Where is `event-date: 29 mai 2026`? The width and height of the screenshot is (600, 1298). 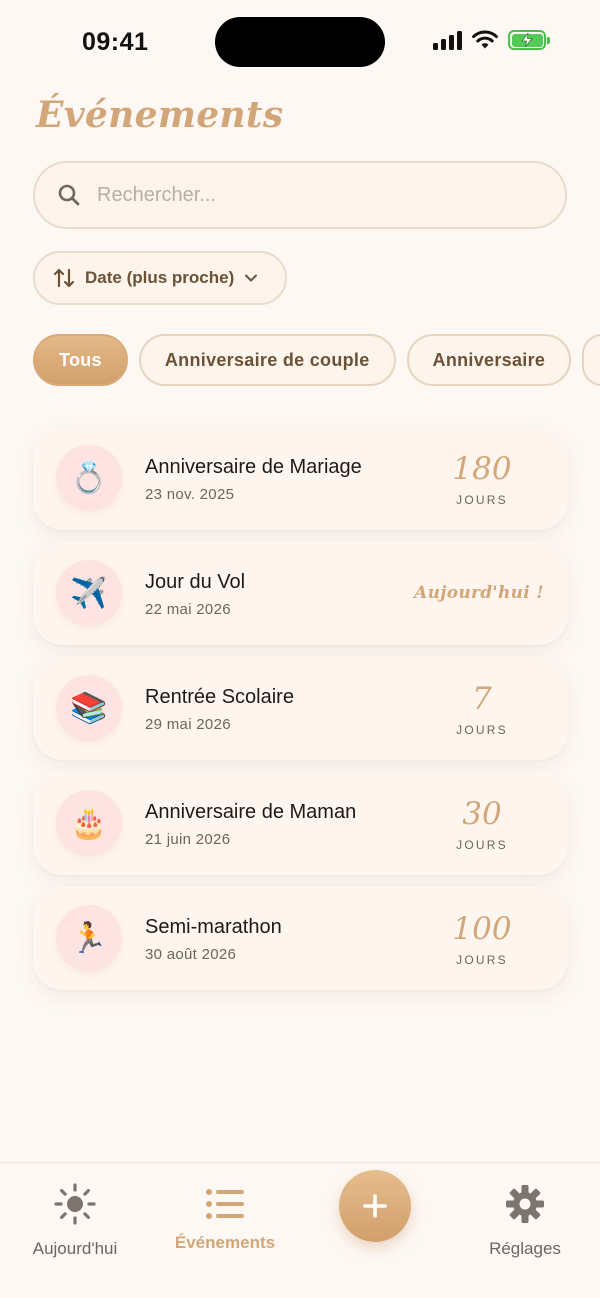
event-date: 29 mai 2026 is located at coordinates (188, 724).